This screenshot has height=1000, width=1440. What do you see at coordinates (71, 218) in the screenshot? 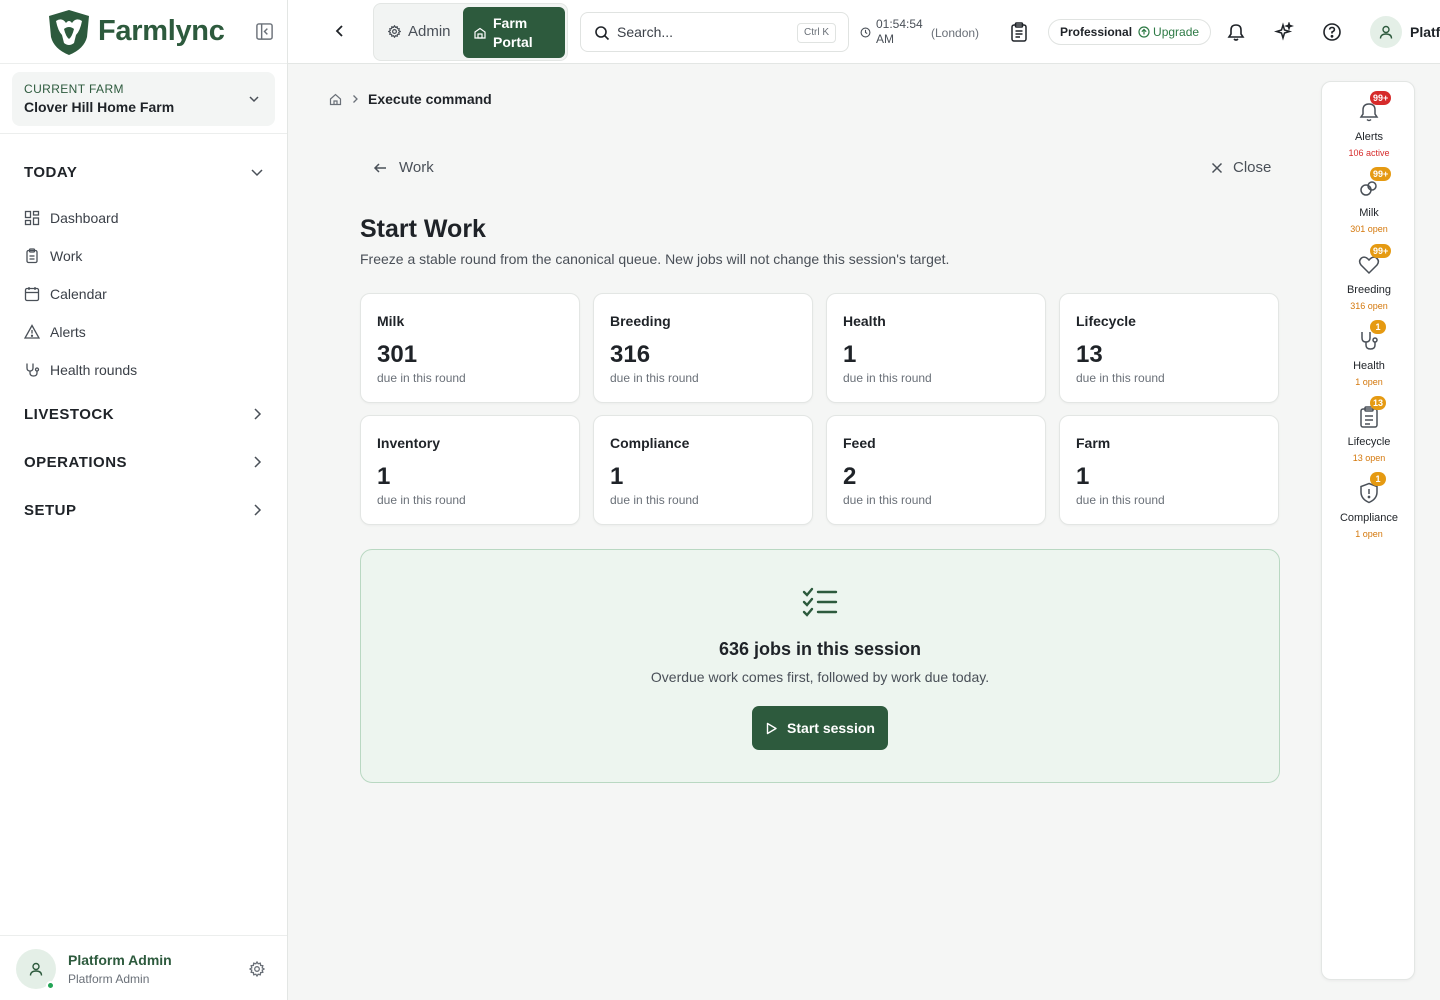
I see `sidebar-item-dashboard: Dashboard` at bounding box center [71, 218].